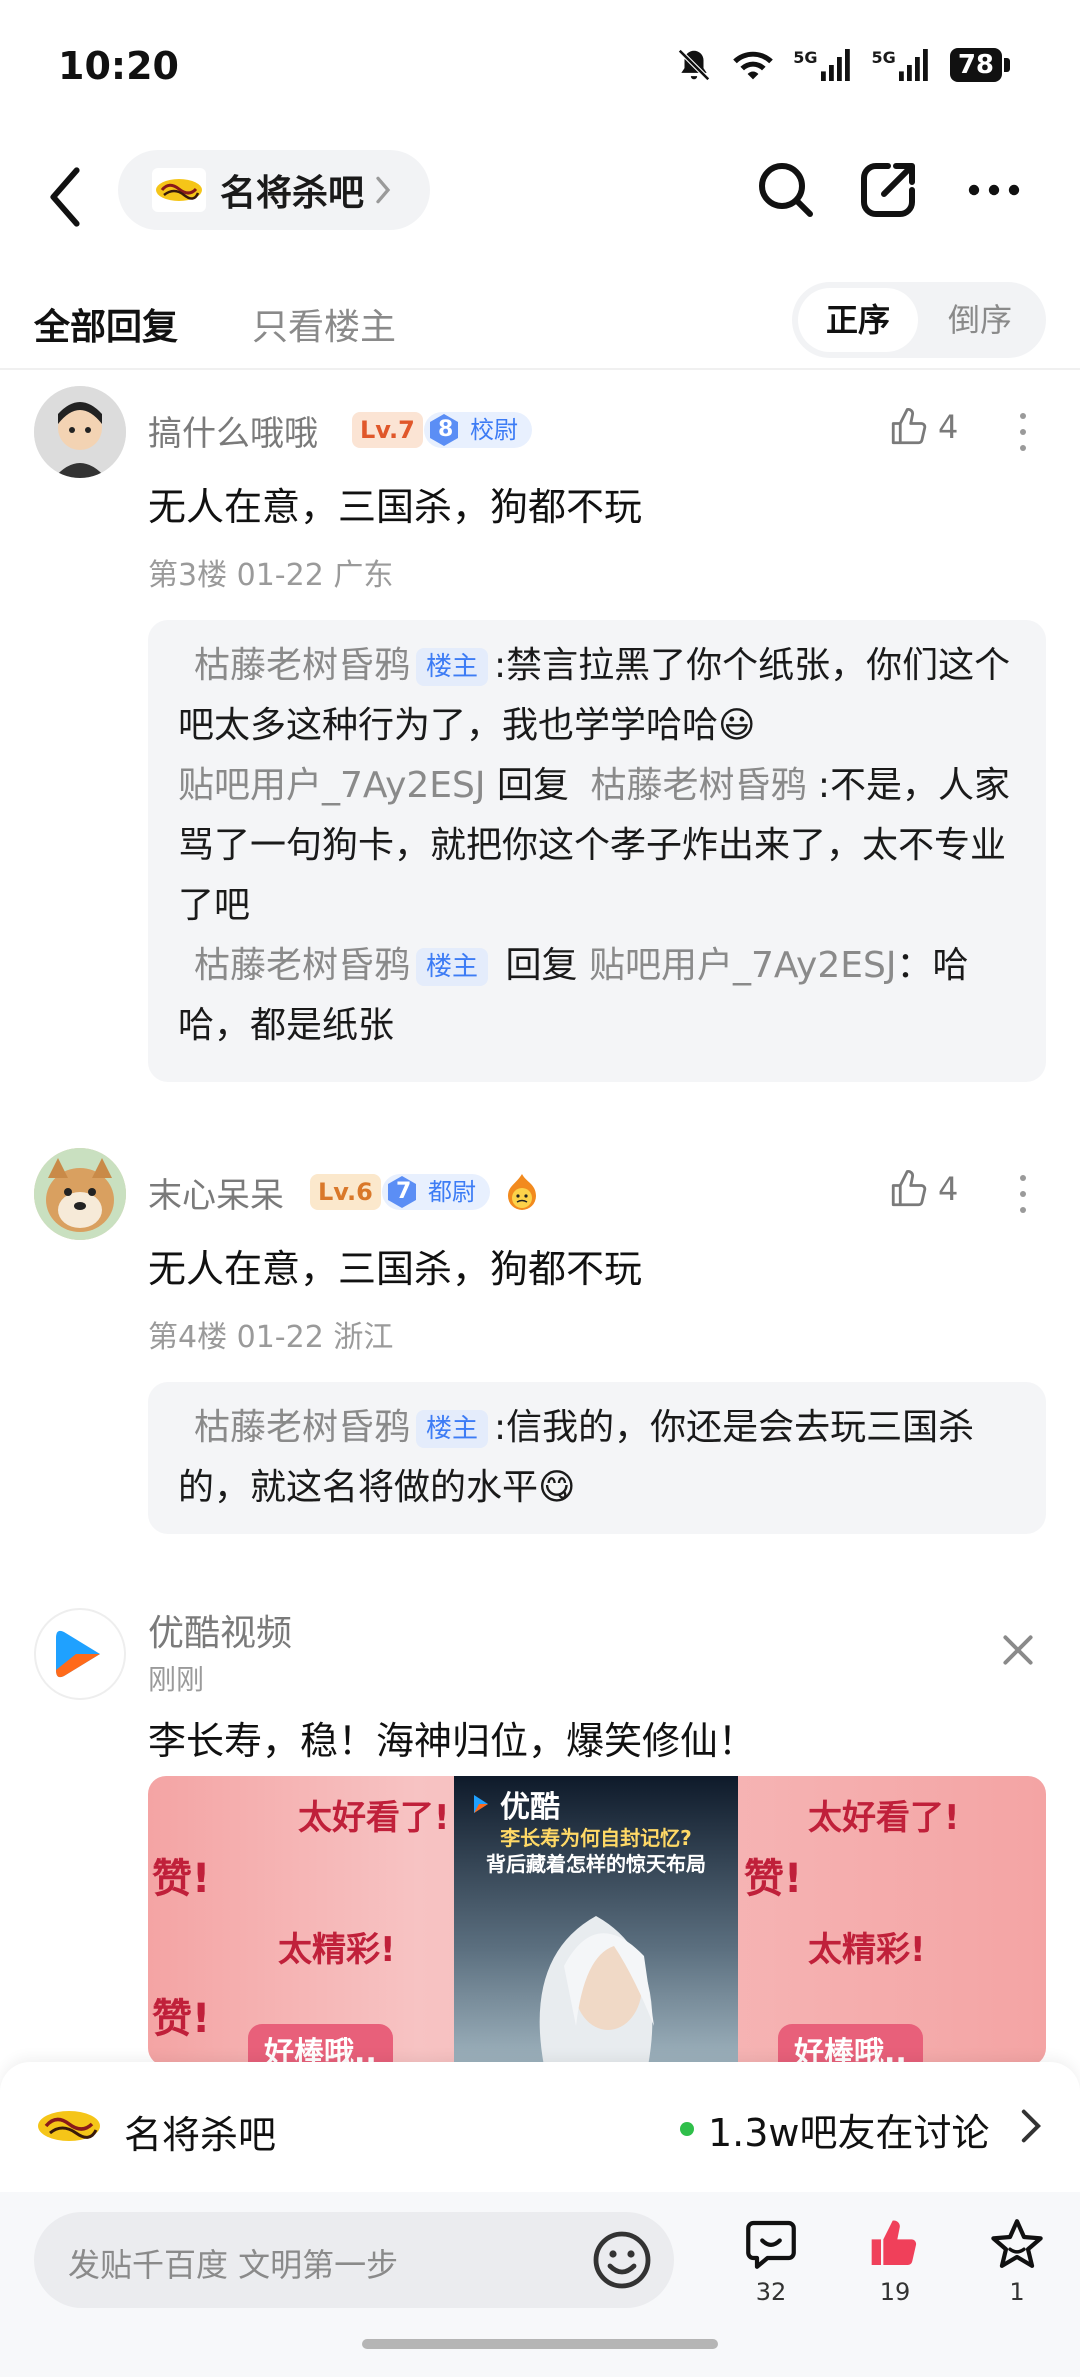 Image resolution: width=1080 pixels, height=2377 pixels. I want to click on youku-small-logo-icon, so click(481, 1804).